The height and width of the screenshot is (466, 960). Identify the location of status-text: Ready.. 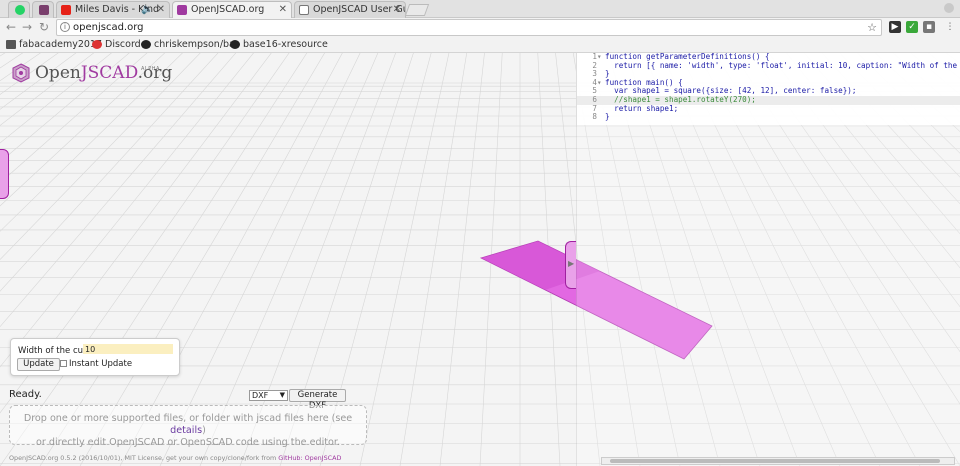
(25, 394).